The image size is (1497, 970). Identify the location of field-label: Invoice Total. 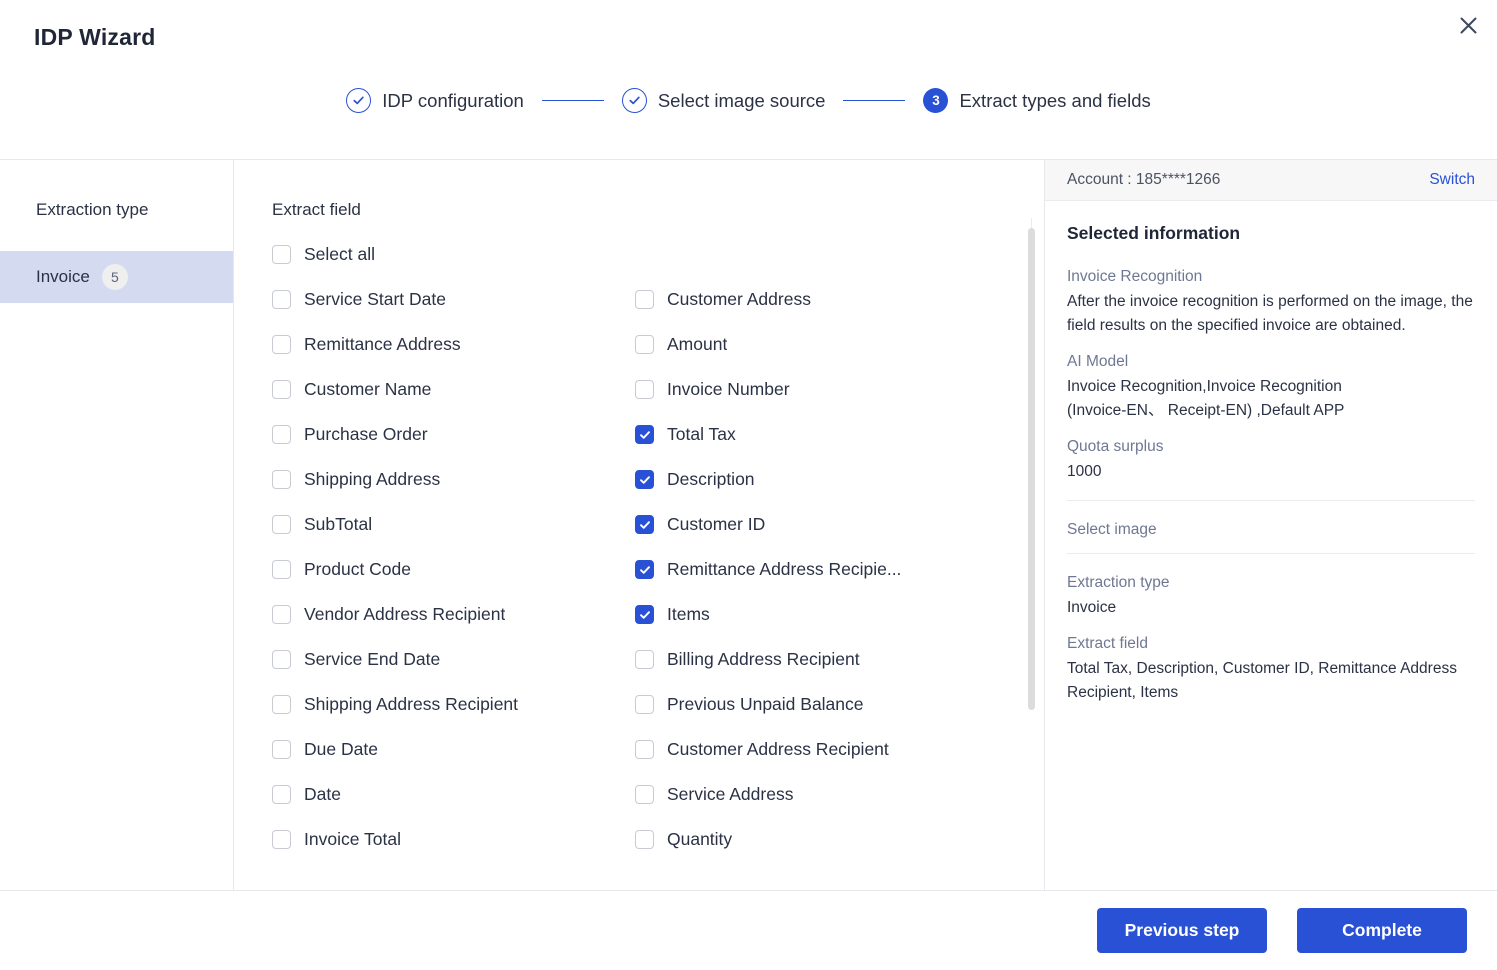
(352, 839).